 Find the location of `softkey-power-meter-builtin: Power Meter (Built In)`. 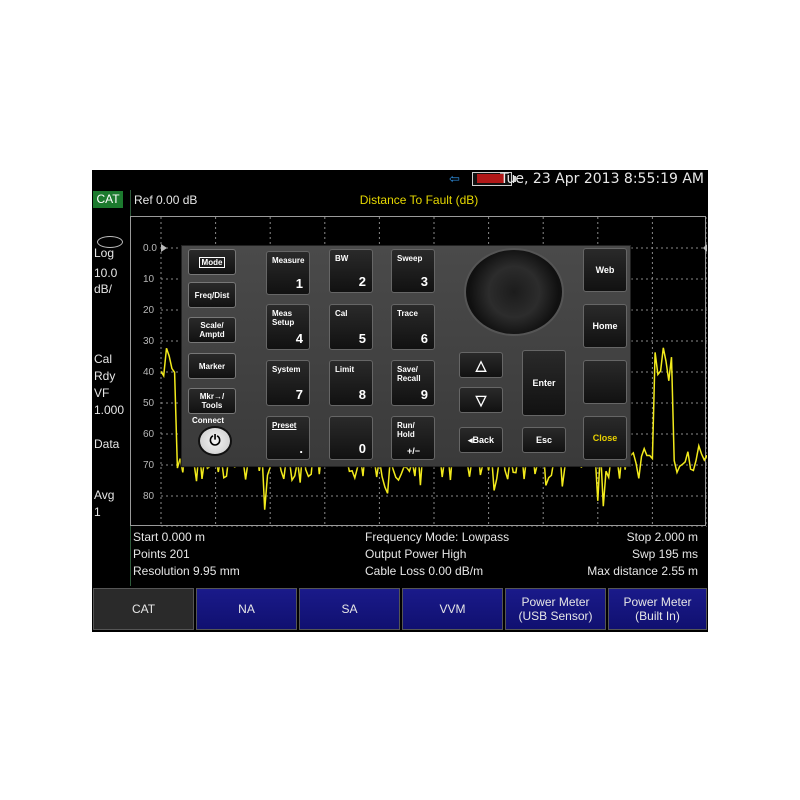

softkey-power-meter-builtin: Power Meter (Built In) is located at coordinates (657, 609).